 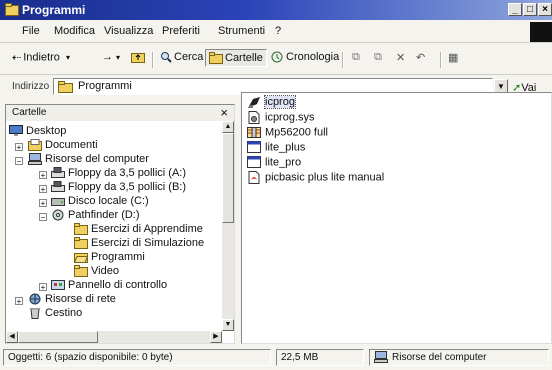 I want to click on tree-item-documenti: Documenti, so click(x=63, y=145).